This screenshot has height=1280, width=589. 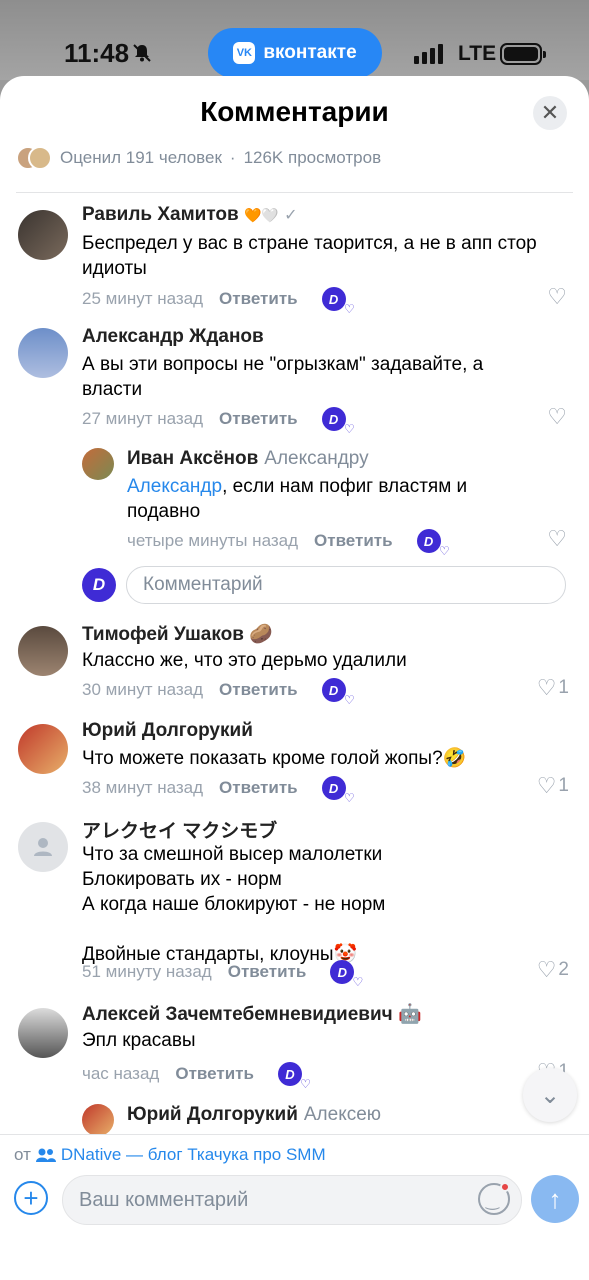 I want to click on post-as-selector: от DNative — блог Ткачука про SMM, so click(x=170, y=1155).